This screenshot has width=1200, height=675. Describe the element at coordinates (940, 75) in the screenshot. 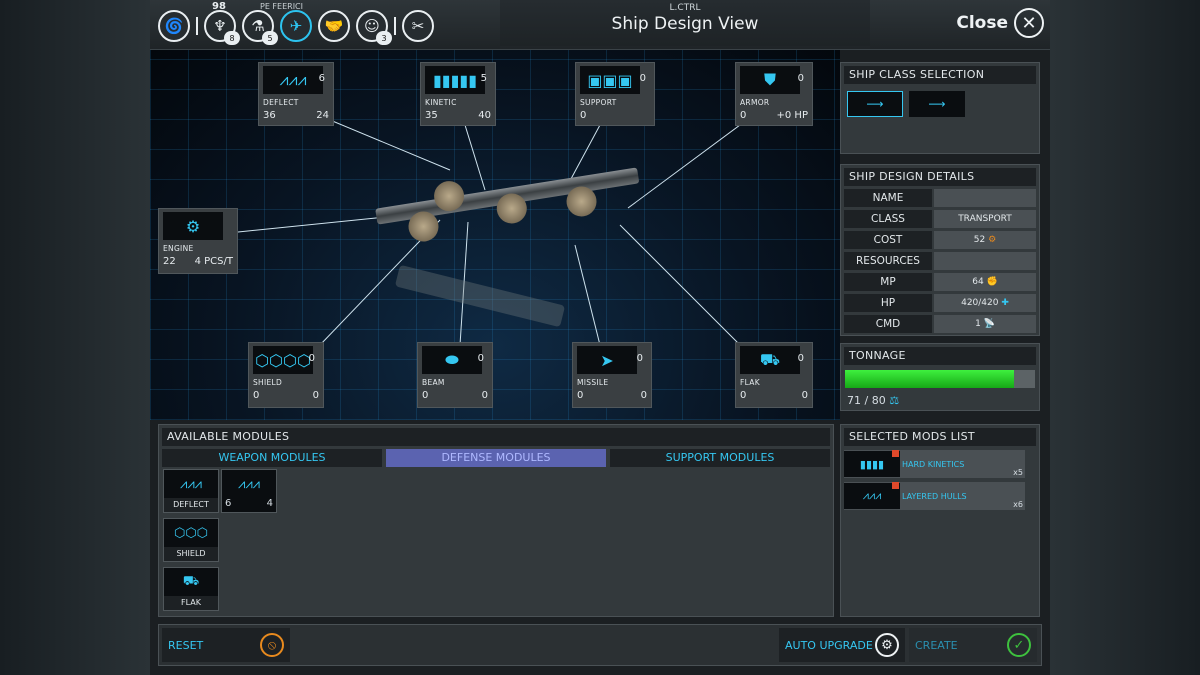

I see `panel-title: SHIP CLASS SELECTION` at that location.